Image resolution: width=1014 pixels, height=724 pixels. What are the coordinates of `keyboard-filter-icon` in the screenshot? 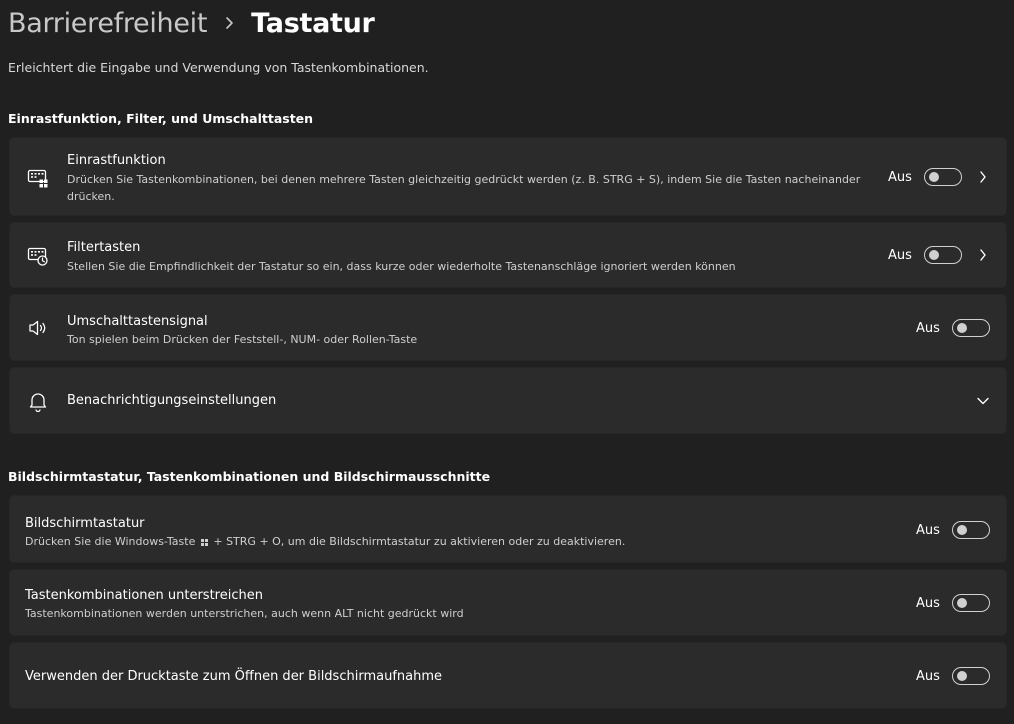 It's located at (38, 256).